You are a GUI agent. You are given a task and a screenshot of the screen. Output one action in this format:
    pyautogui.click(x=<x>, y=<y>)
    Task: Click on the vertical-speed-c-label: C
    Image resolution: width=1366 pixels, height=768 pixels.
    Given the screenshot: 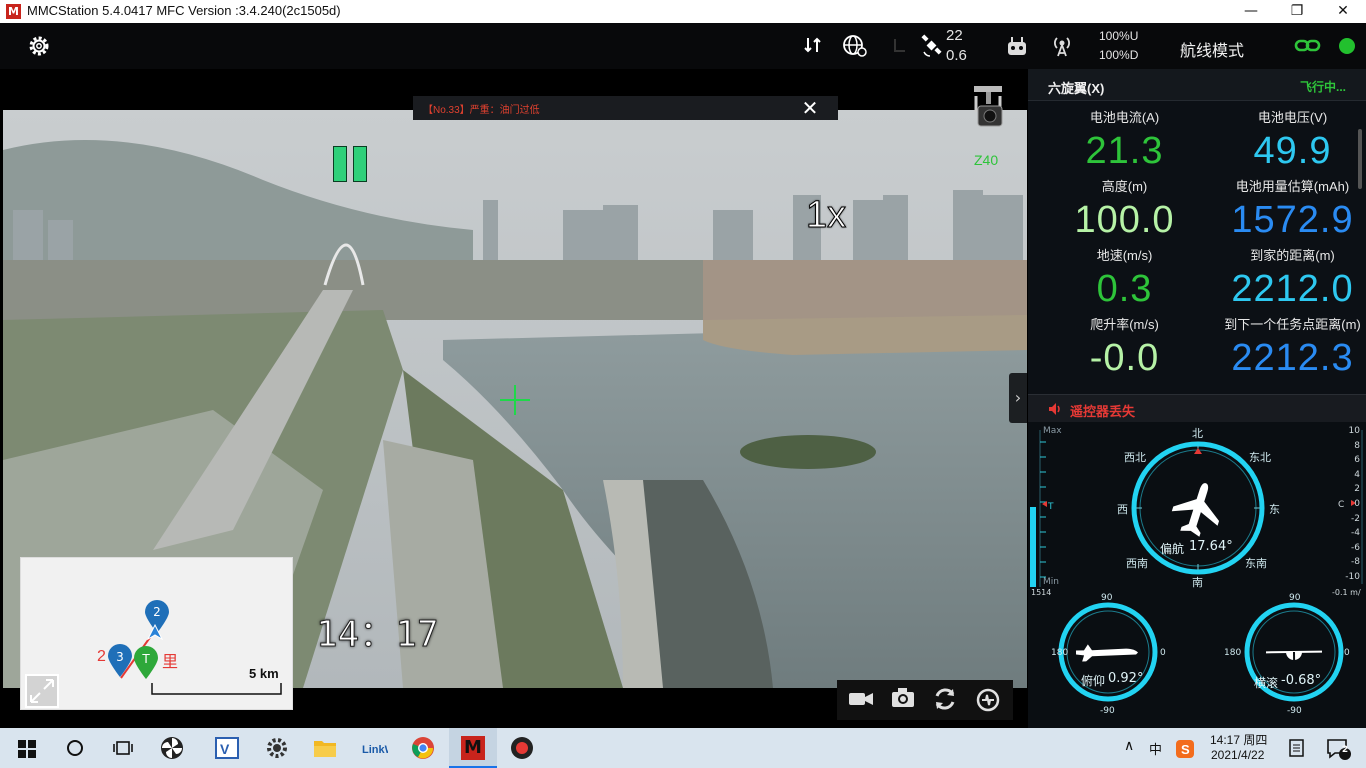 What is the action you would take?
    pyautogui.click(x=1341, y=505)
    